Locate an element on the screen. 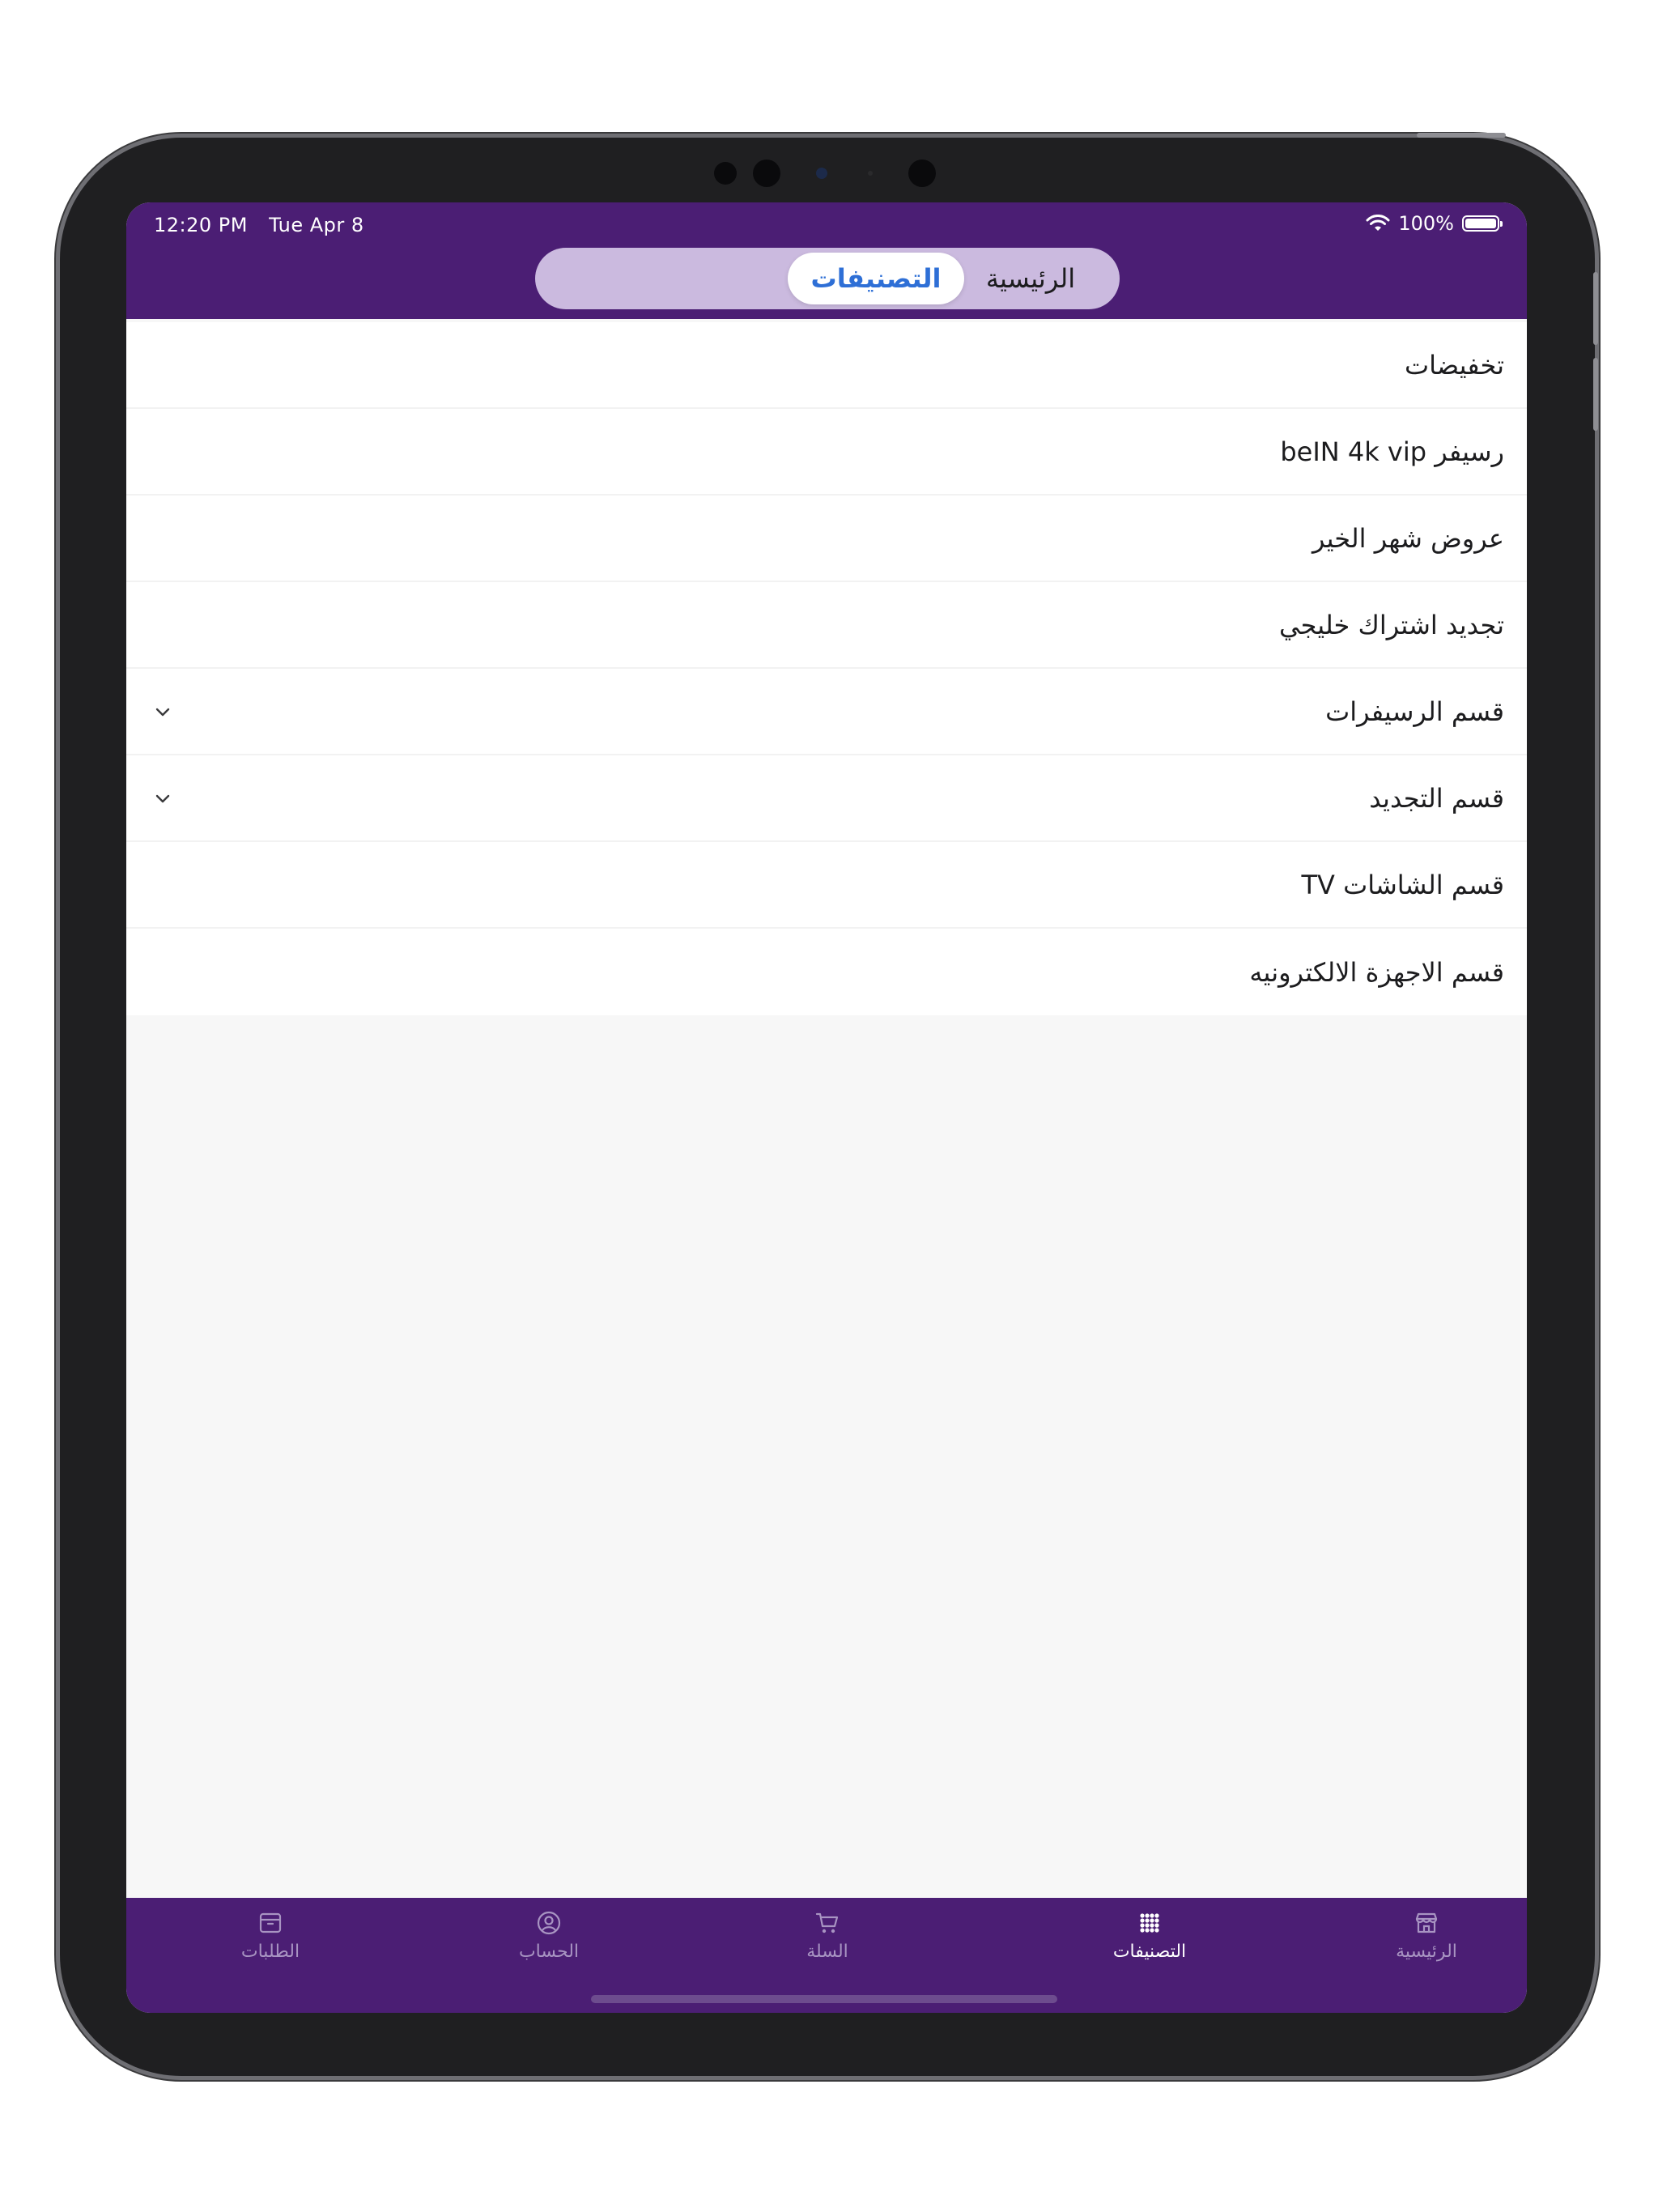  category-label: تخفيضات is located at coordinates (1454, 365).